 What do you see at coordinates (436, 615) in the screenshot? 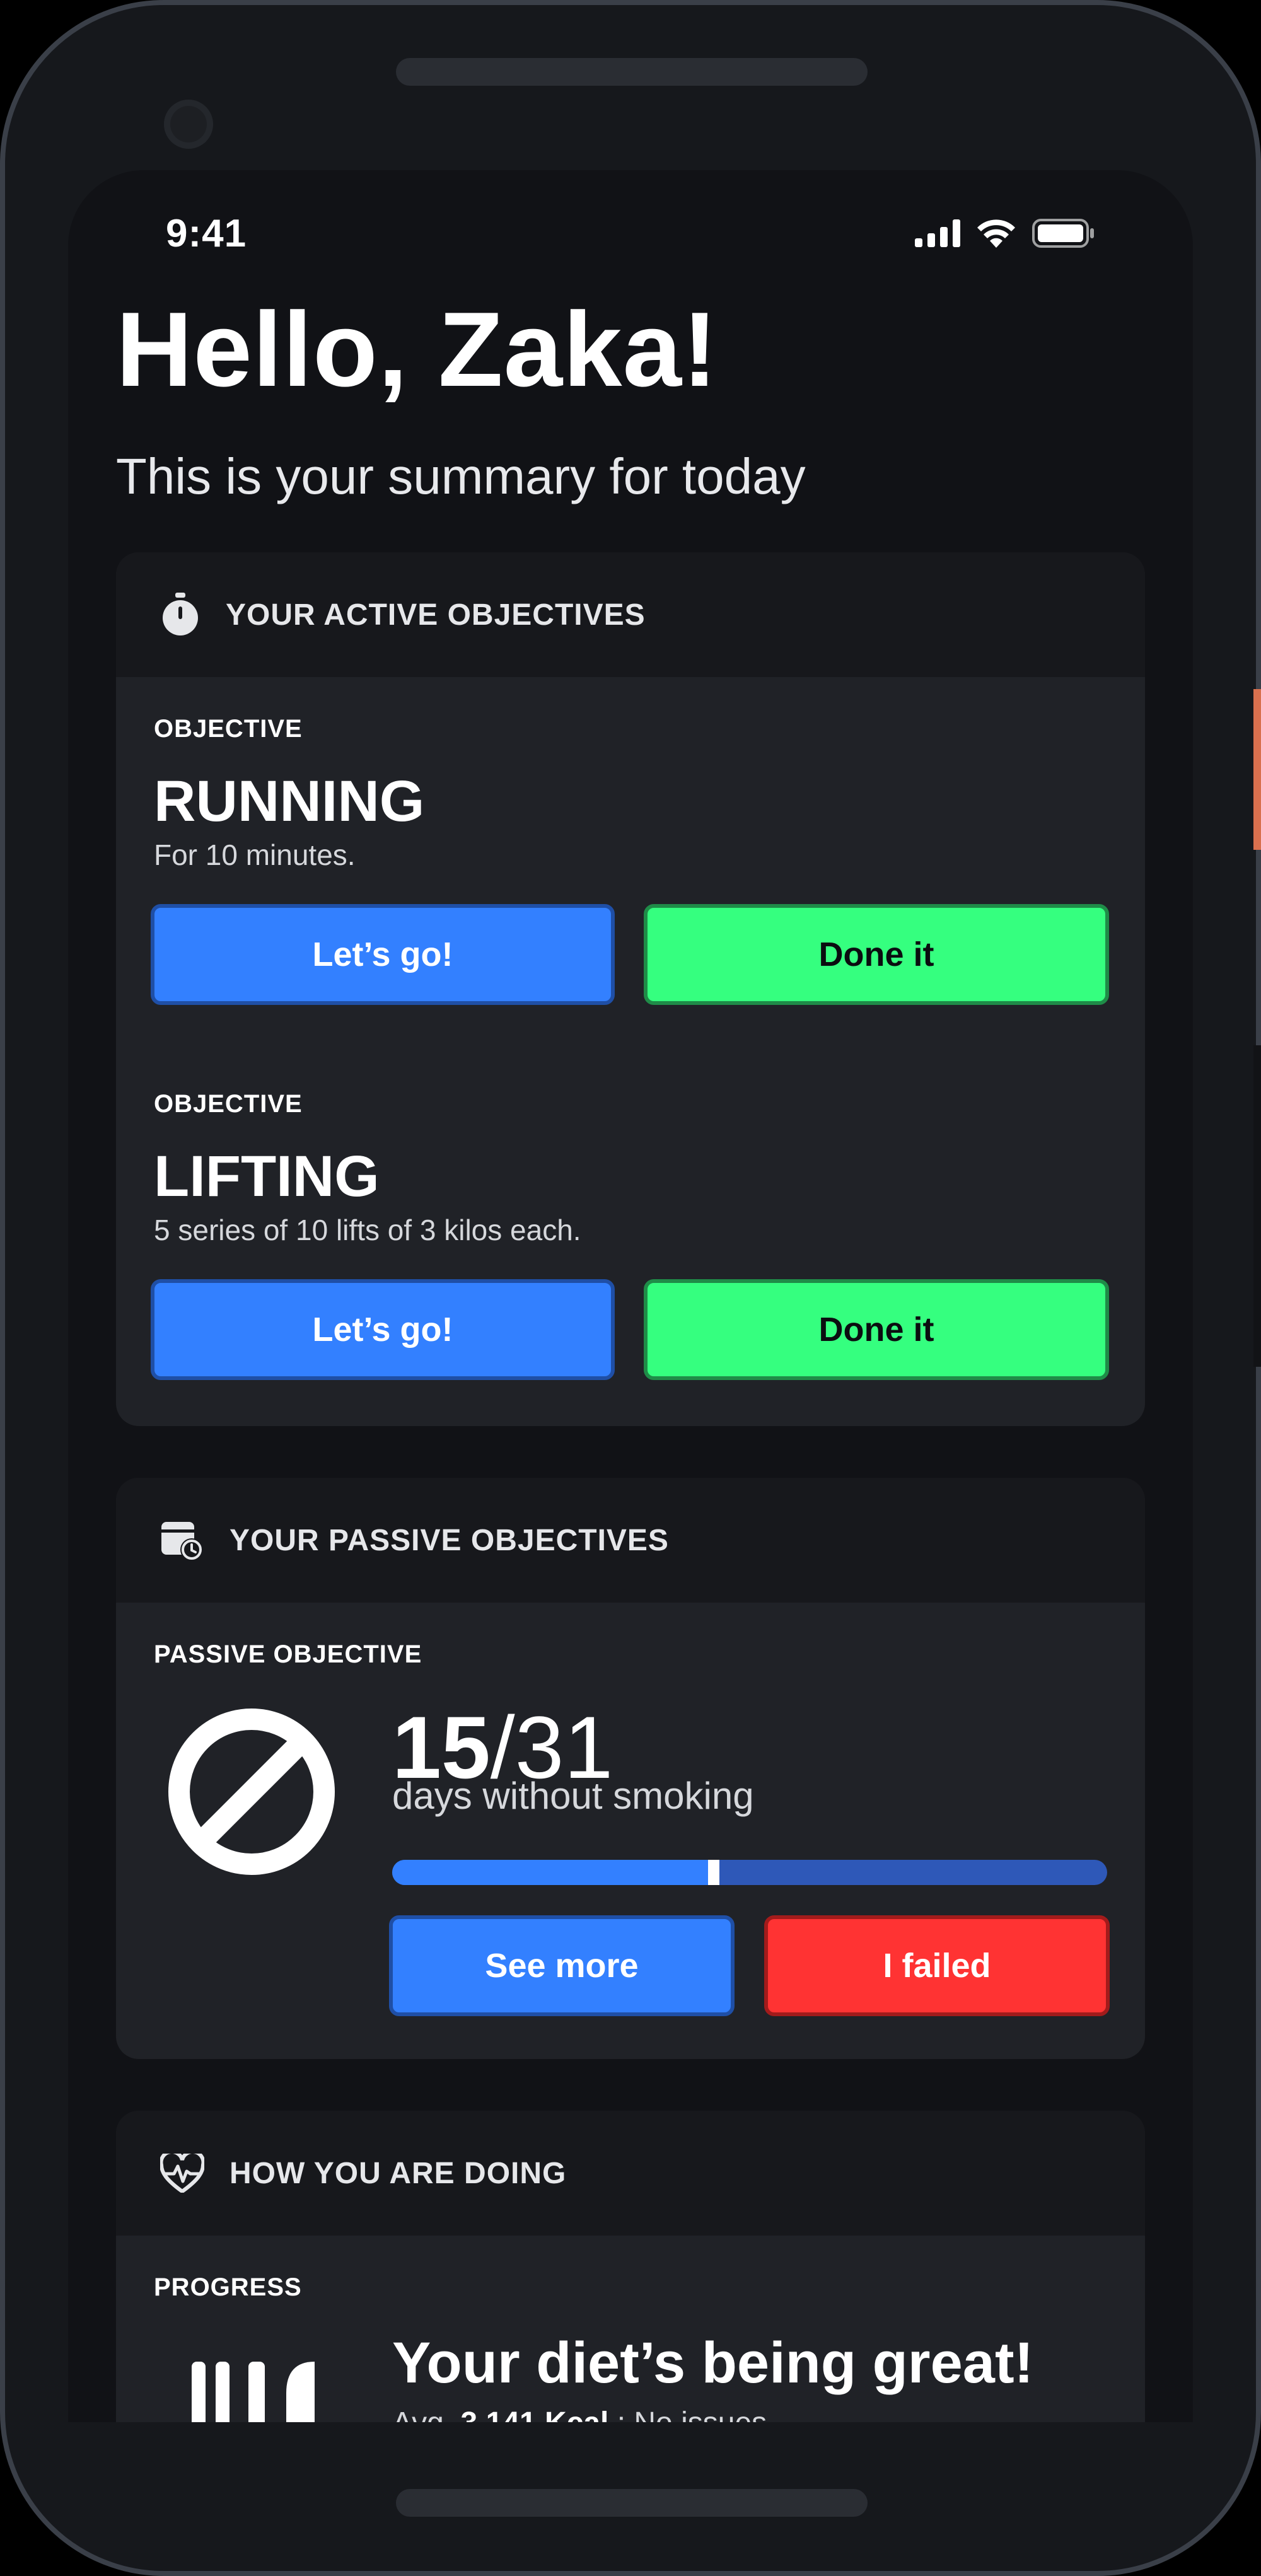
I see `active-objectives-title: YOUR ACTIVE OBJECTIVES` at bounding box center [436, 615].